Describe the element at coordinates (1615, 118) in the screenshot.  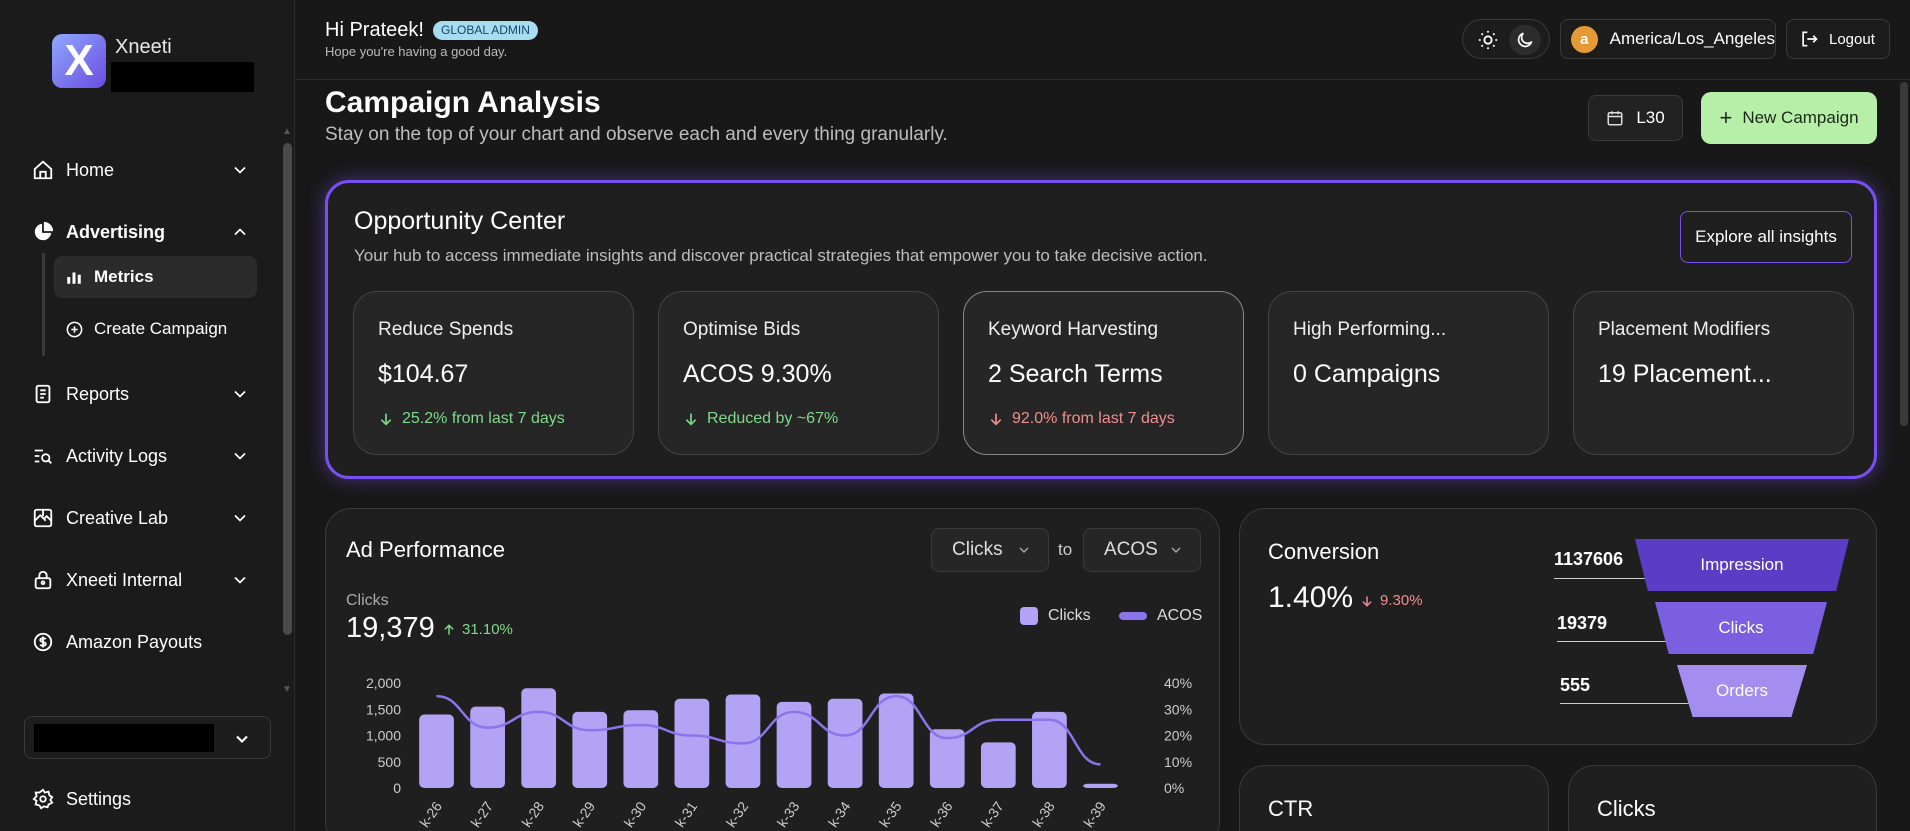
I see `calendar-icon` at that location.